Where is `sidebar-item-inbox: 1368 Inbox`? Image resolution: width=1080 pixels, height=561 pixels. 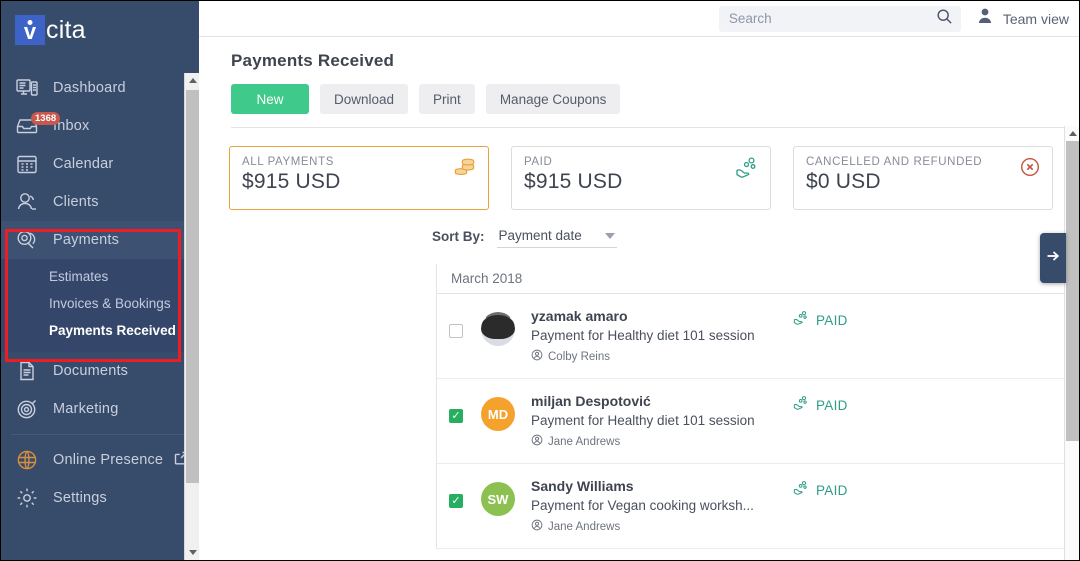 sidebar-item-inbox: 1368 Inbox is located at coordinates (100, 126).